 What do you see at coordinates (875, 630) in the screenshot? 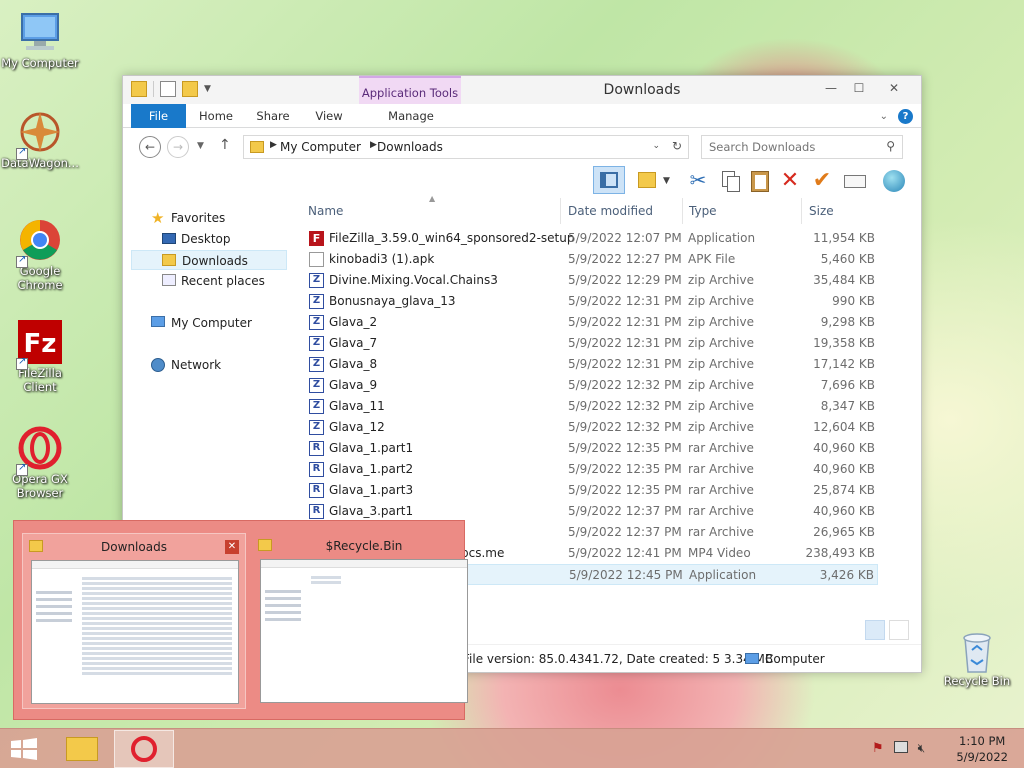
I see `details-view-icon` at bounding box center [875, 630].